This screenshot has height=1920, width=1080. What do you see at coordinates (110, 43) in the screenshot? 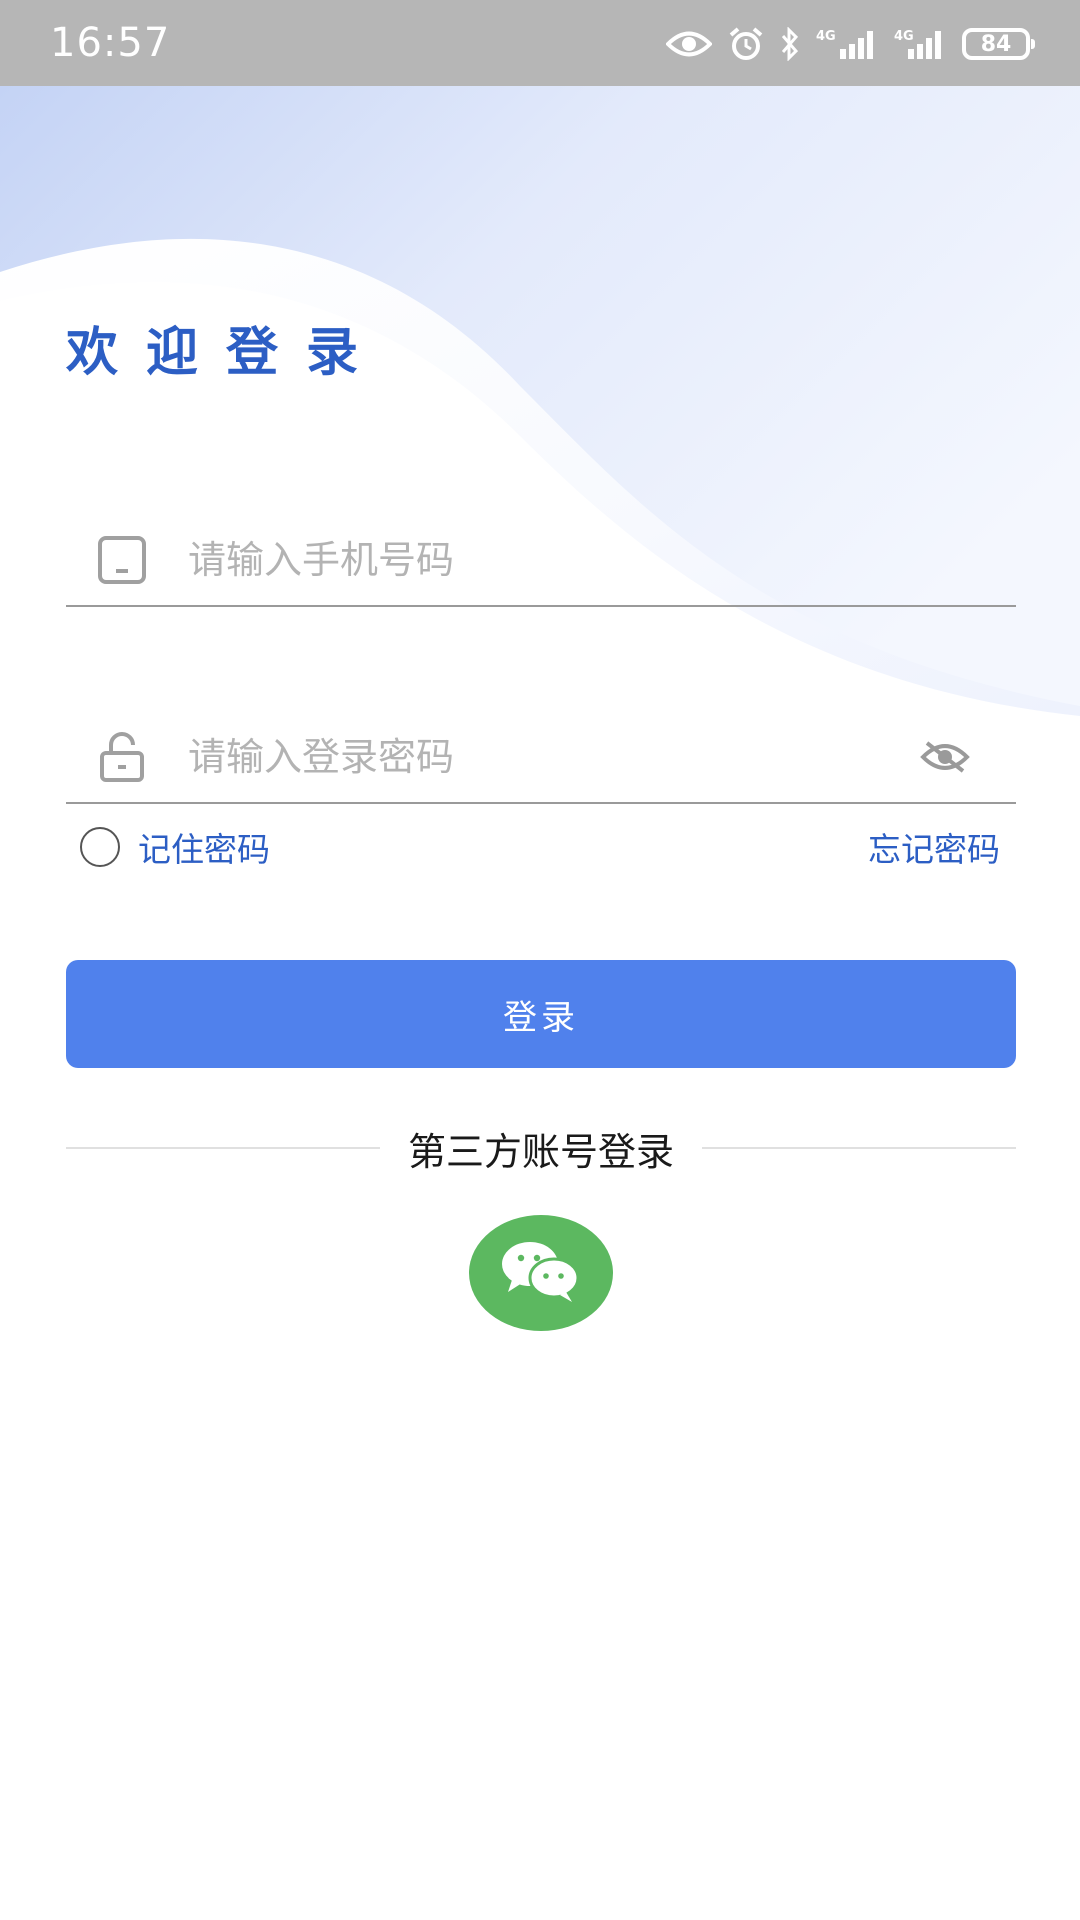
I see `status-time: 16:57` at bounding box center [110, 43].